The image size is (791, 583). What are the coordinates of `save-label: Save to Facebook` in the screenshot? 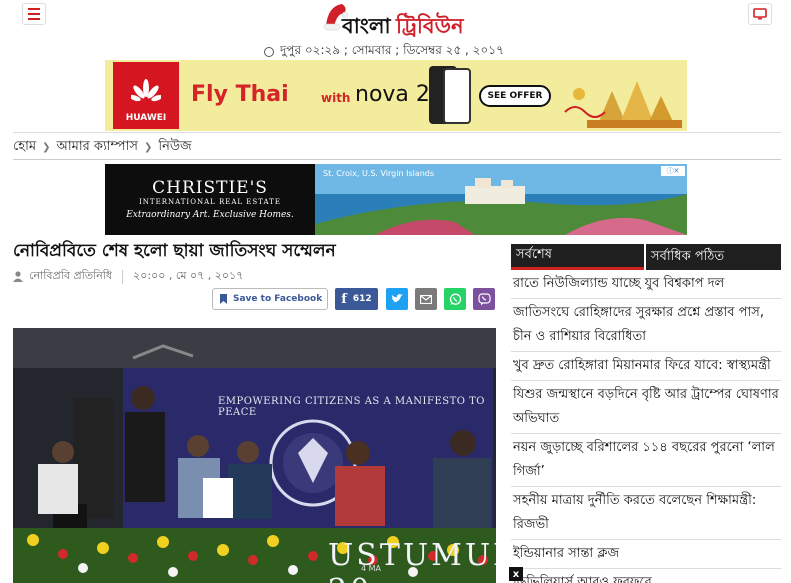 It's located at (278, 299).